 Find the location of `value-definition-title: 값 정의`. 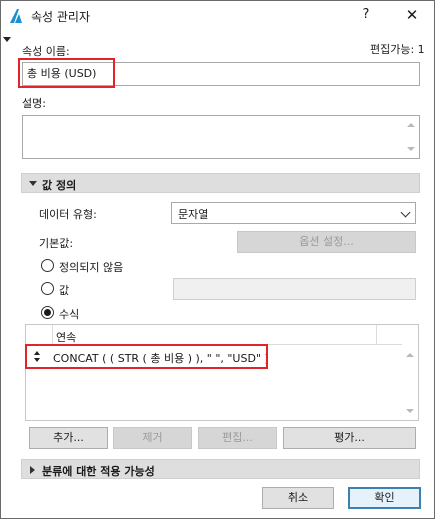

value-definition-title: 값 정의 is located at coordinates (59, 185).